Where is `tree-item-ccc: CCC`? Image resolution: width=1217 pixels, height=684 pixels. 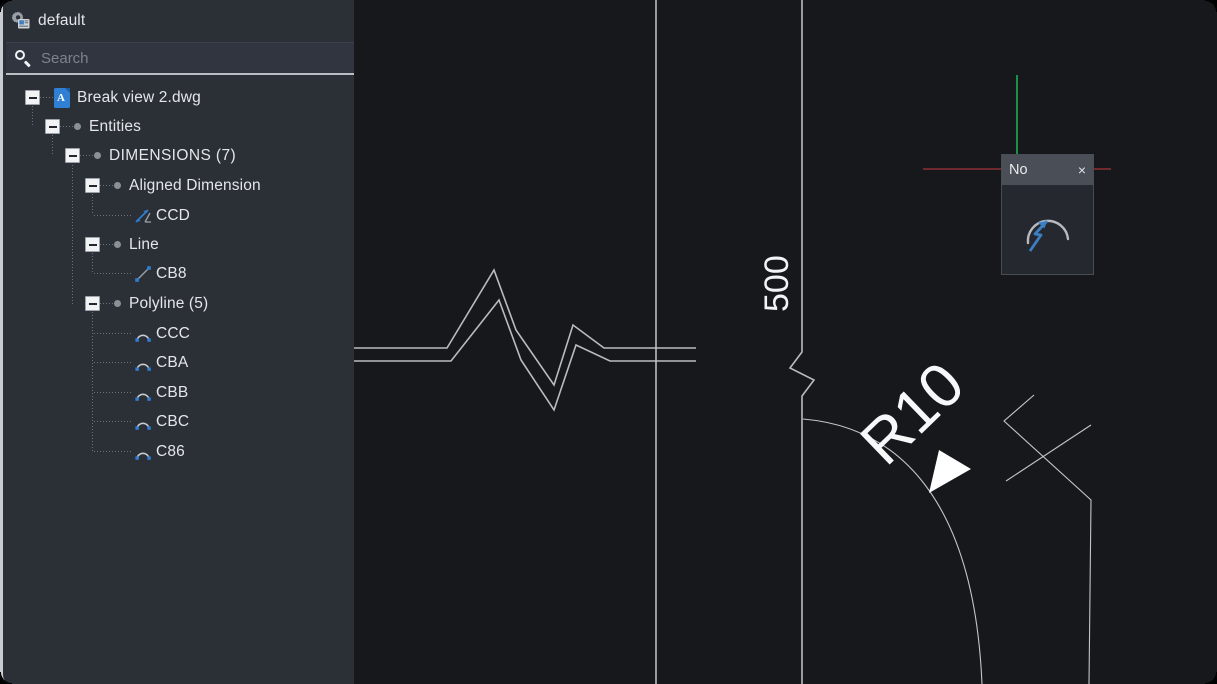 tree-item-ccc: CCC is located at coordinates (142, 333).